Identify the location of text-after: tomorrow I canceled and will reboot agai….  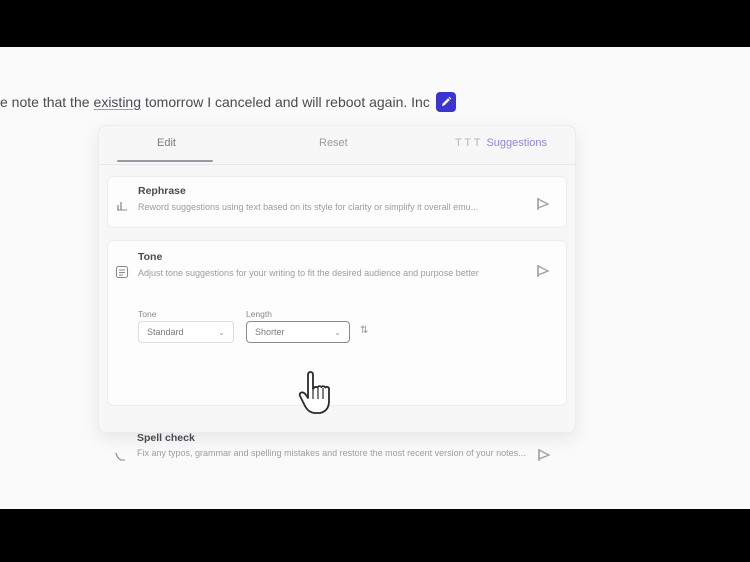
(287, 102).